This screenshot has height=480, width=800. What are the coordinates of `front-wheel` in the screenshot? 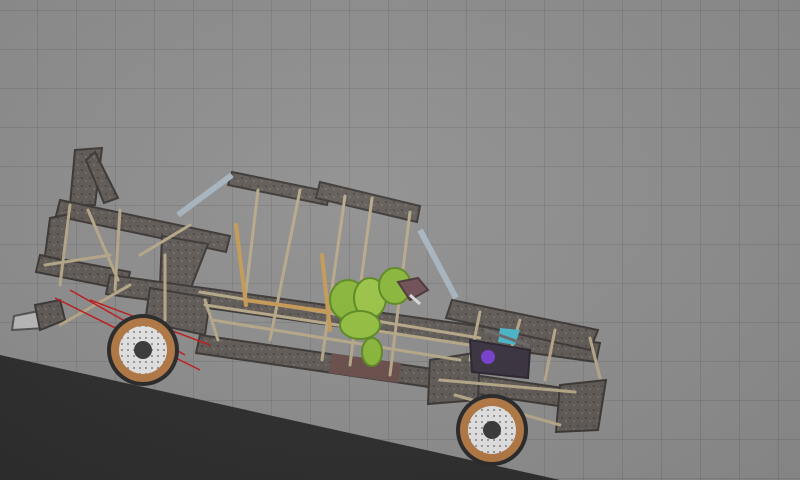 It's located at (492, 430).